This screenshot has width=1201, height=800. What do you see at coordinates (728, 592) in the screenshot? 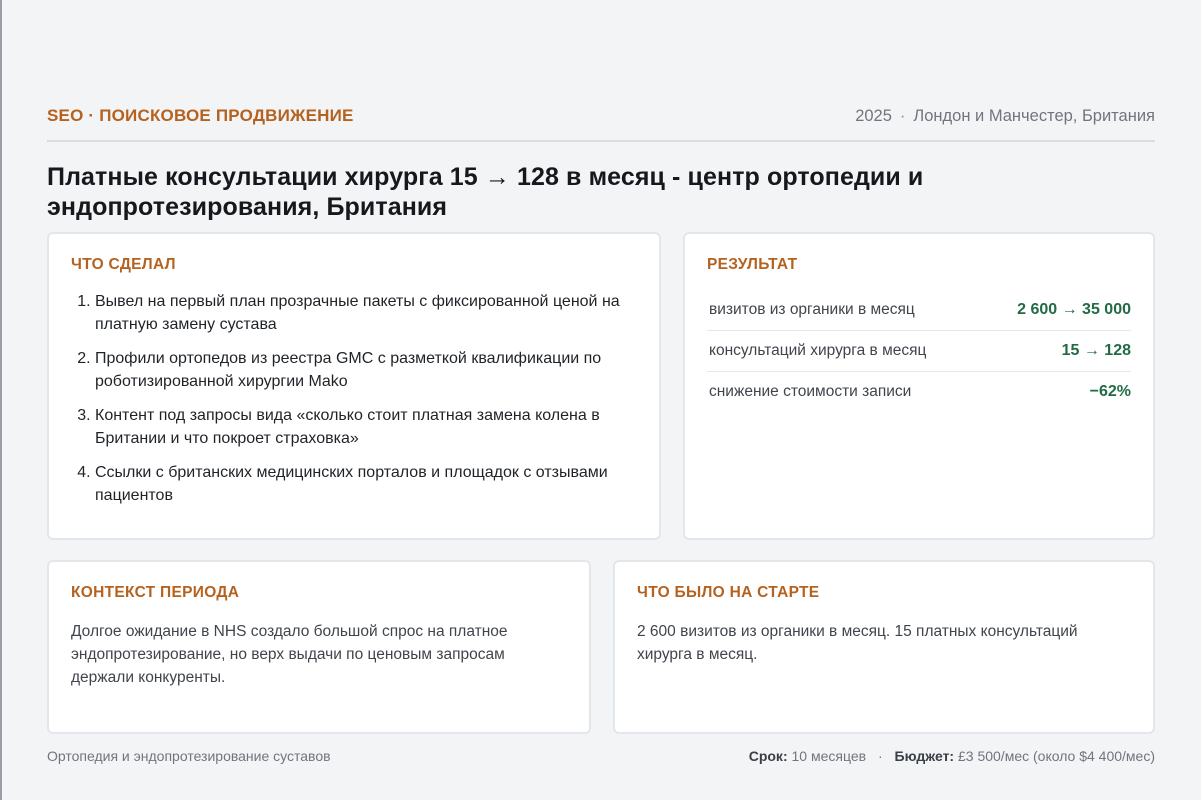
I see `start-heading: ЧТО БЫЛО НА СТАРТЕ` at bounding box center [728, 592].